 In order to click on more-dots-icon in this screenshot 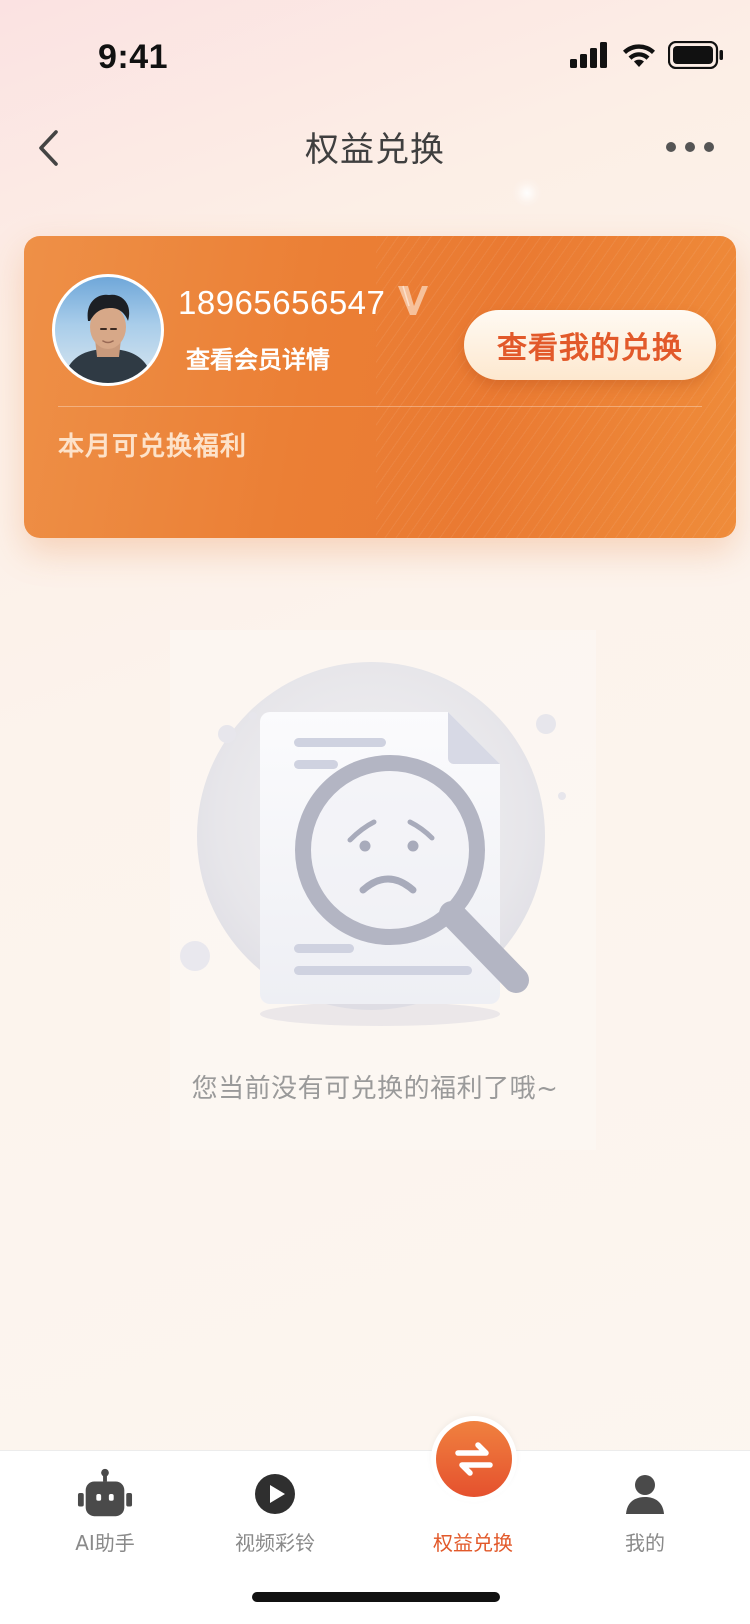, I will do `click(671, 147)`.